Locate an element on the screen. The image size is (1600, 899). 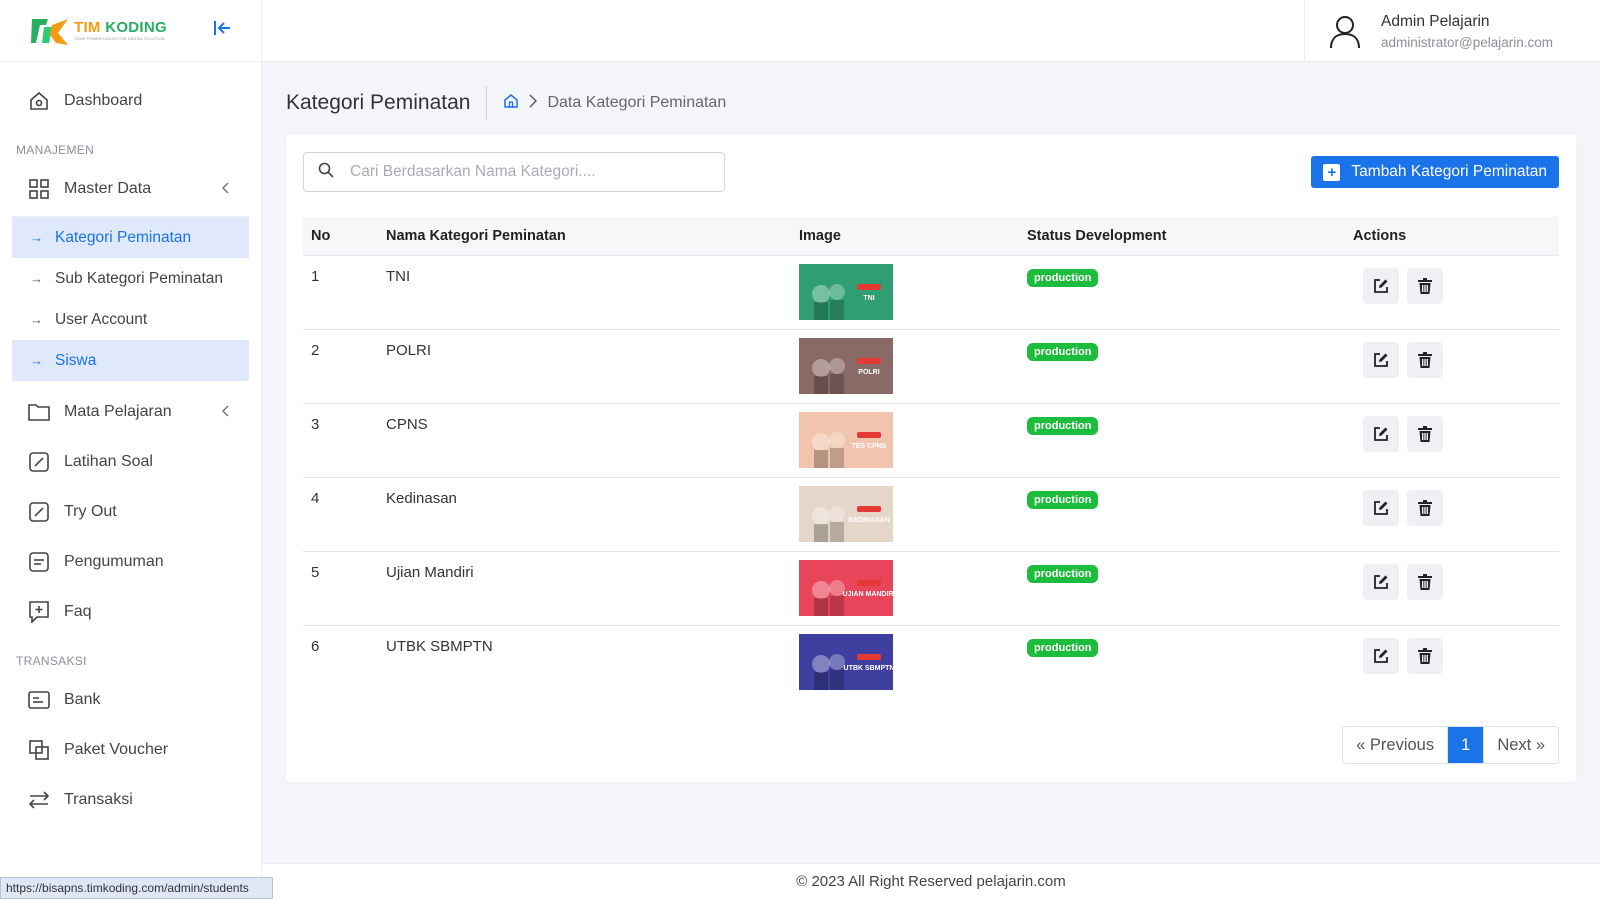
thumb-label: POLRI is located at coordinates (868, 372).